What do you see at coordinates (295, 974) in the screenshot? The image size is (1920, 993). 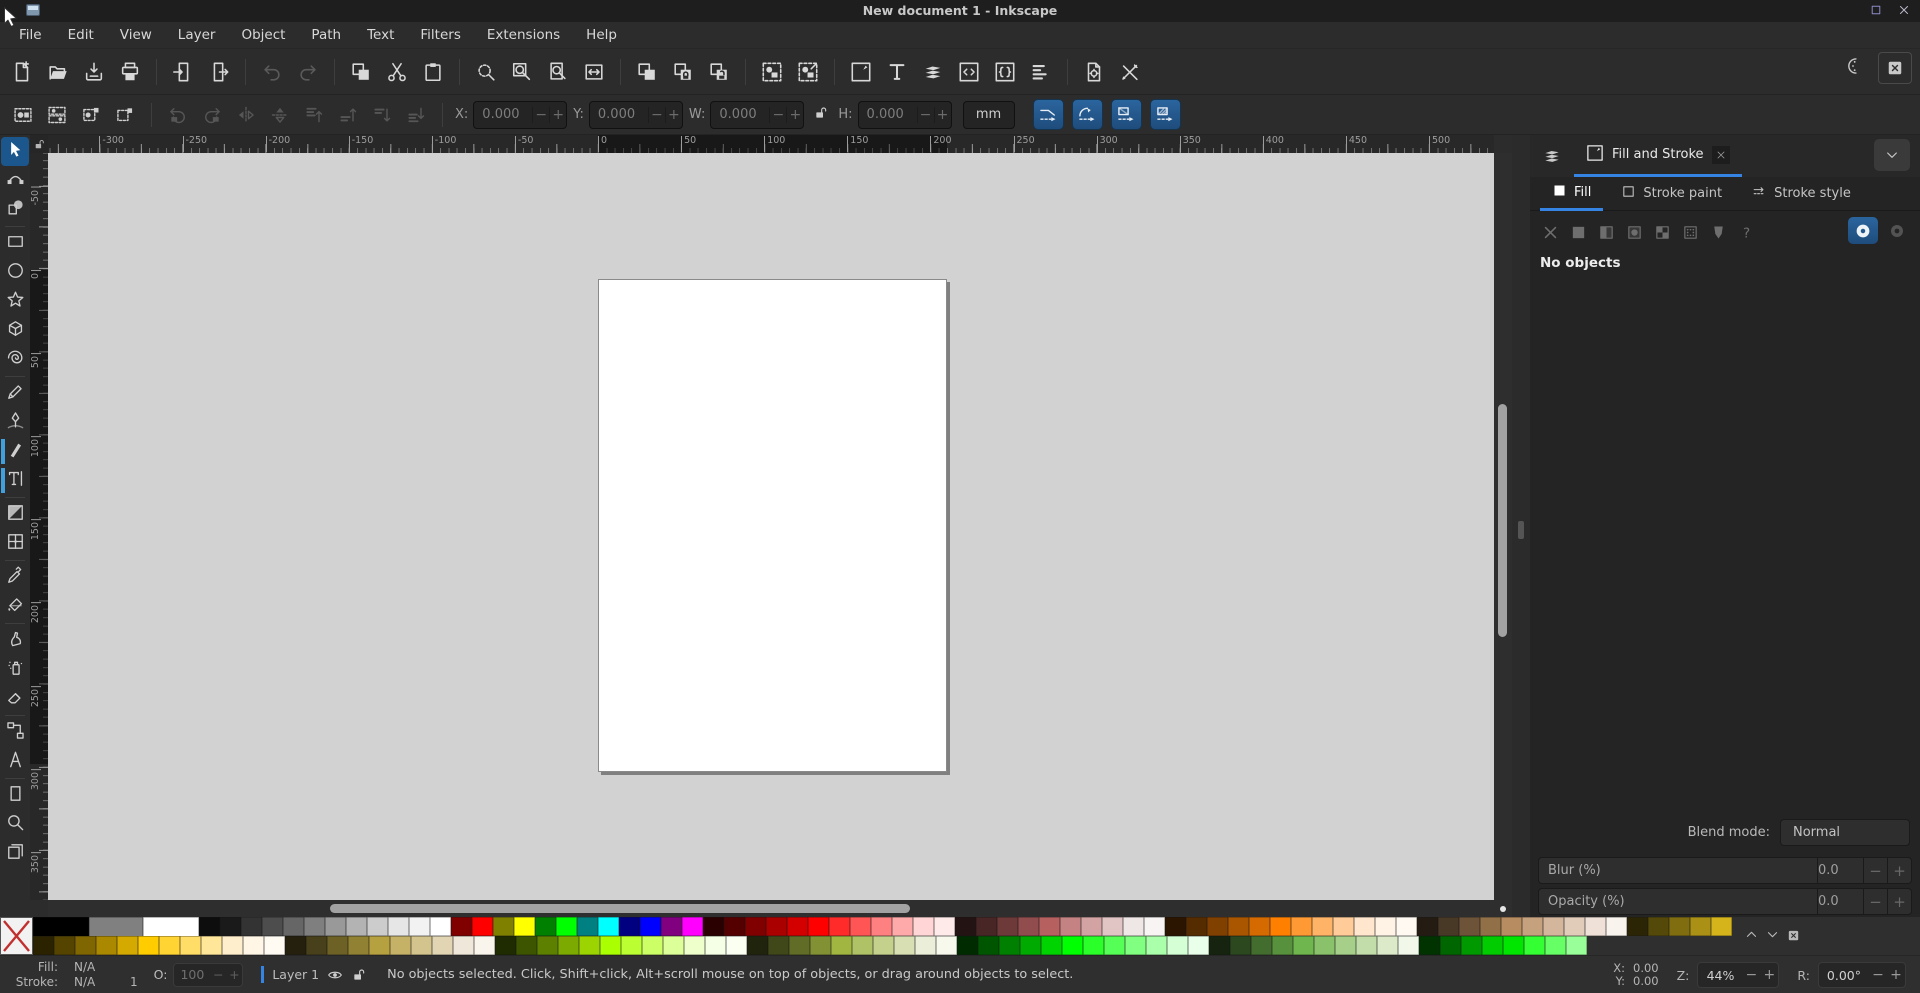 I see `current-layer-label: Layer 1` at bounding box center [295, 974].